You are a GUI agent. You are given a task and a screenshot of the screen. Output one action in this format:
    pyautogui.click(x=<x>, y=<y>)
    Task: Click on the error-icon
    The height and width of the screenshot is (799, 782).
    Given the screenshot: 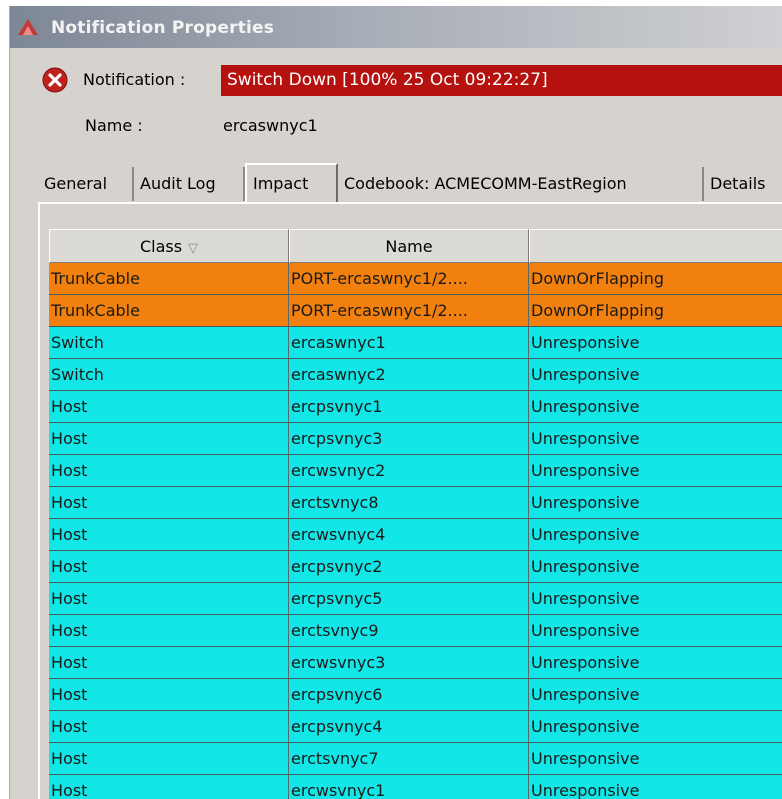 What is the action you would take?
    pyautogui.click(x=55, y=80)
    